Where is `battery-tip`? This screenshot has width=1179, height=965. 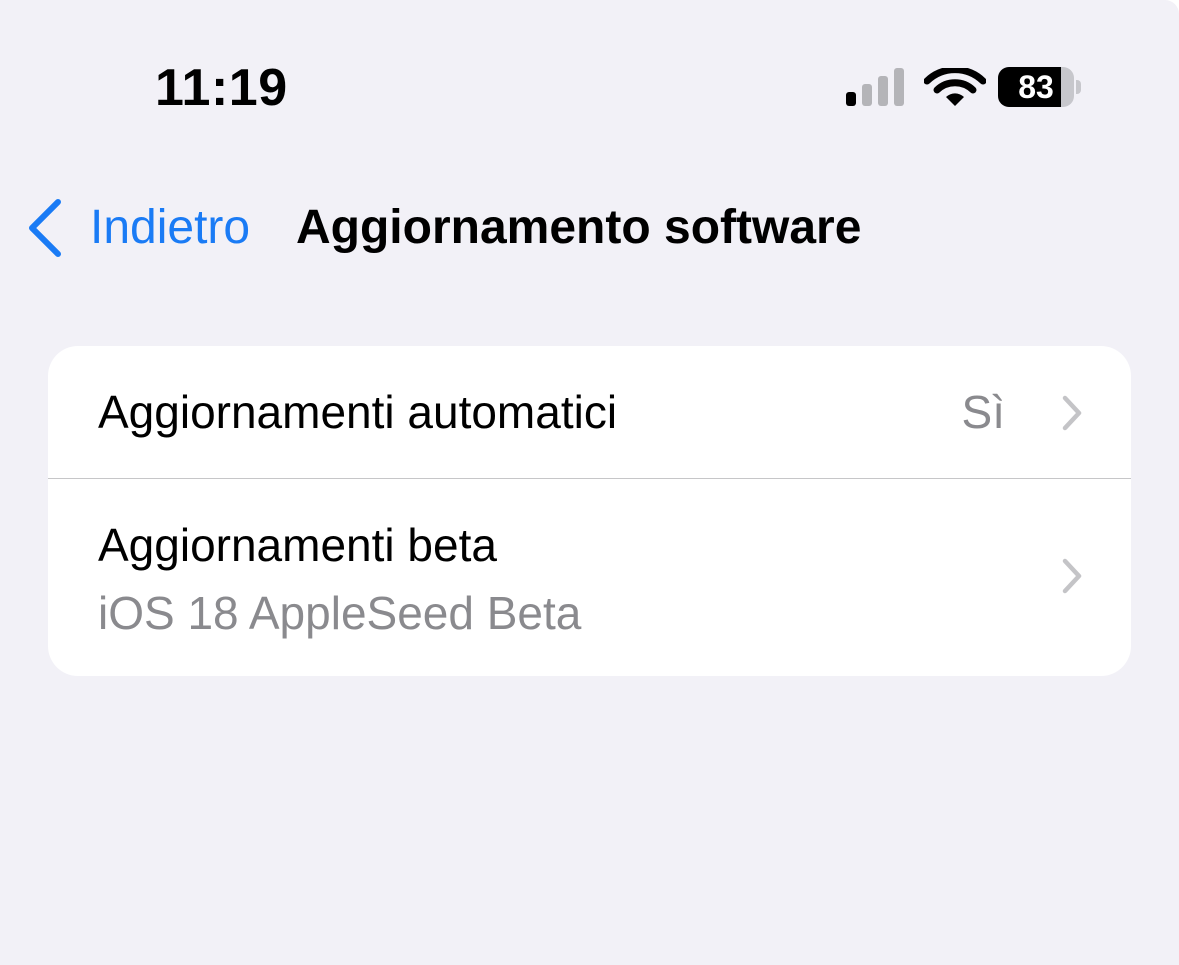
battery-tip is located at coordinates (1078, 87).